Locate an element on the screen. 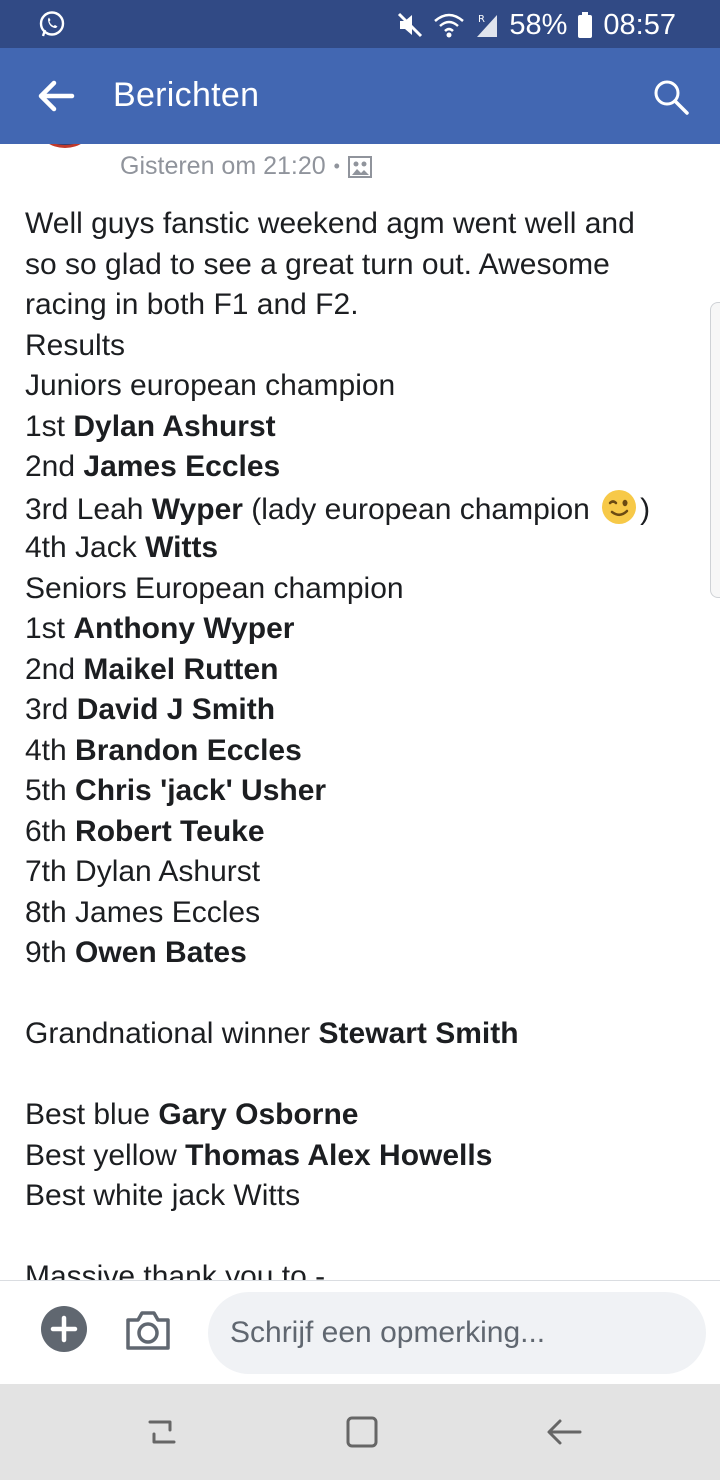 The width and height of the screenshot is (720, 1480). result-line: 4th Brandon Eccles is located at coordinates (163, 750).